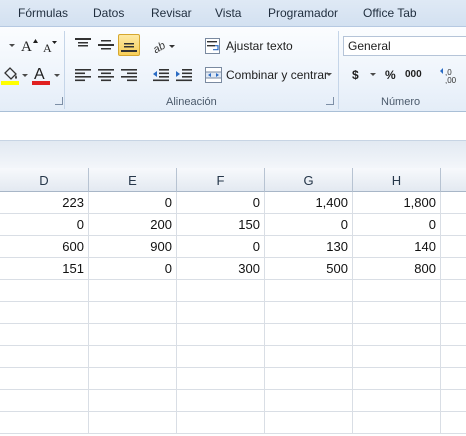 This screenshot has width=466, height=436. I want to click on grid-cell: 151, so click(44, 269).